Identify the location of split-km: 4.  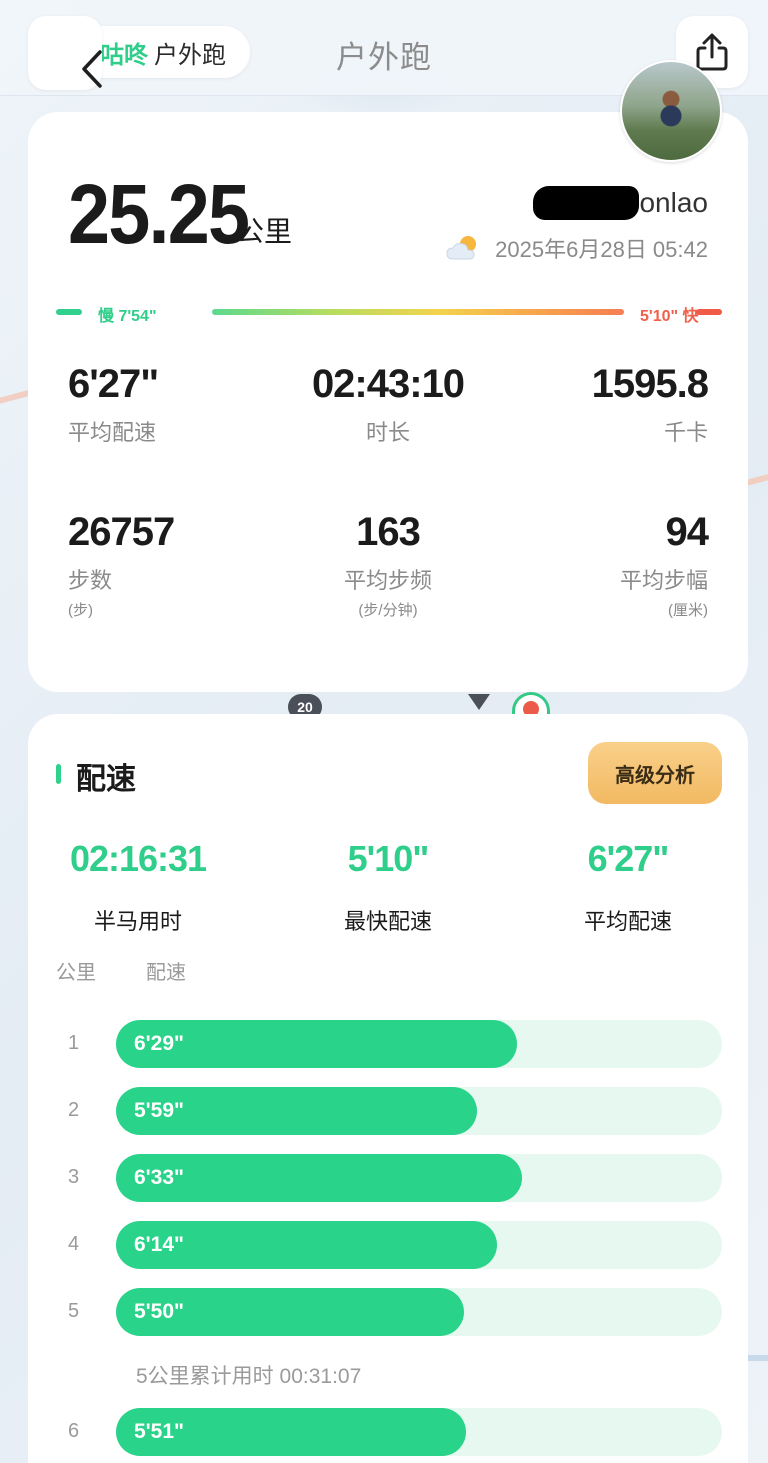
(74, 1244).